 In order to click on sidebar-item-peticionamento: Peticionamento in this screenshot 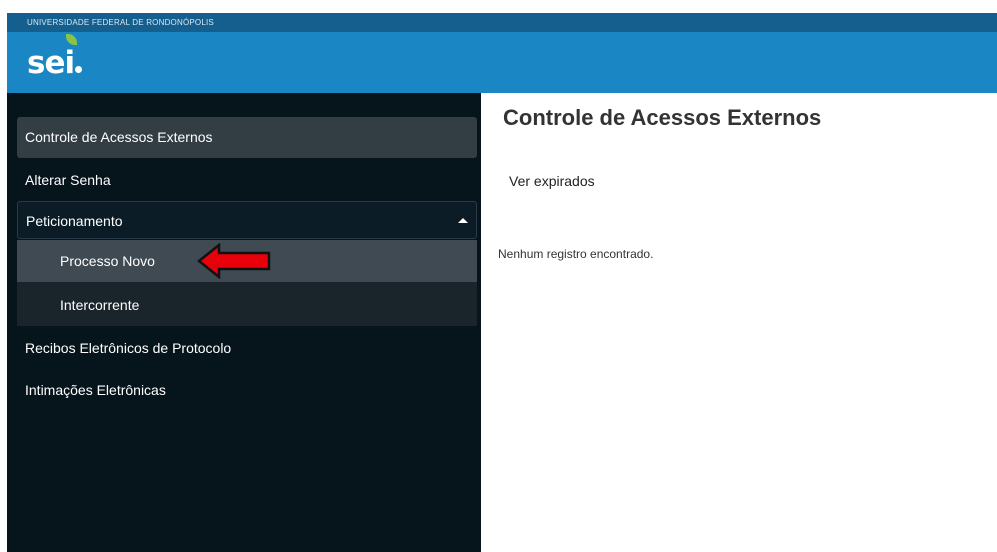, I will do `click(247, 220)`.